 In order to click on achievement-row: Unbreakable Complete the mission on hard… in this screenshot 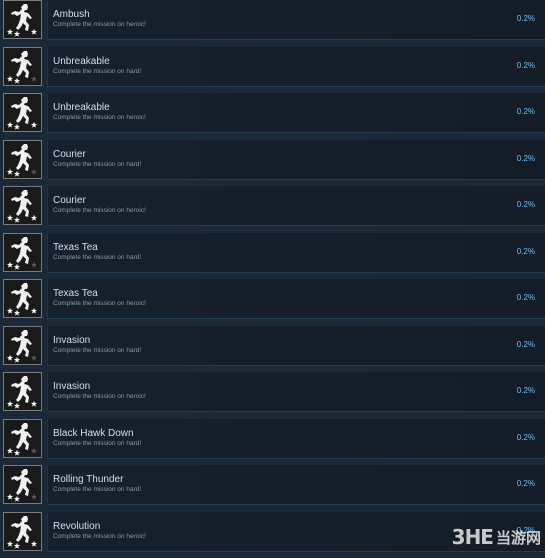, I will do `click(272, 70)`.